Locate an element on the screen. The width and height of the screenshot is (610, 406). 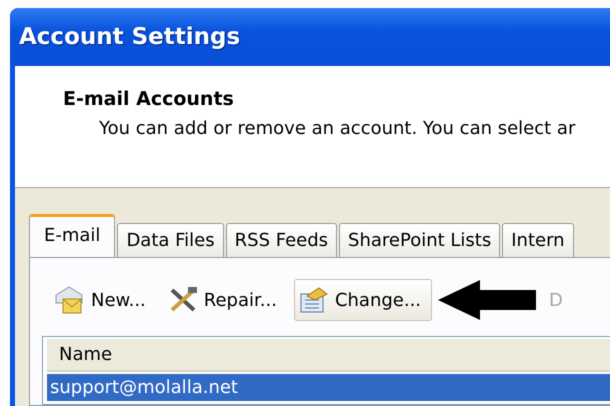
window-title: Account Settings is located at coordinates (129, 37).